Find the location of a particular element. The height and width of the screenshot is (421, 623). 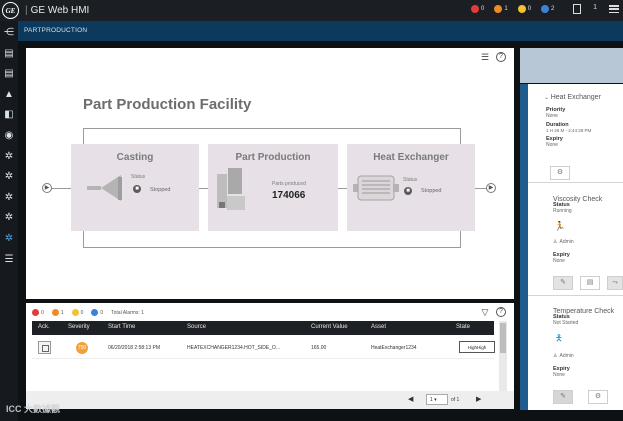

status-value: Stopped is located at coordinates (431, 191).